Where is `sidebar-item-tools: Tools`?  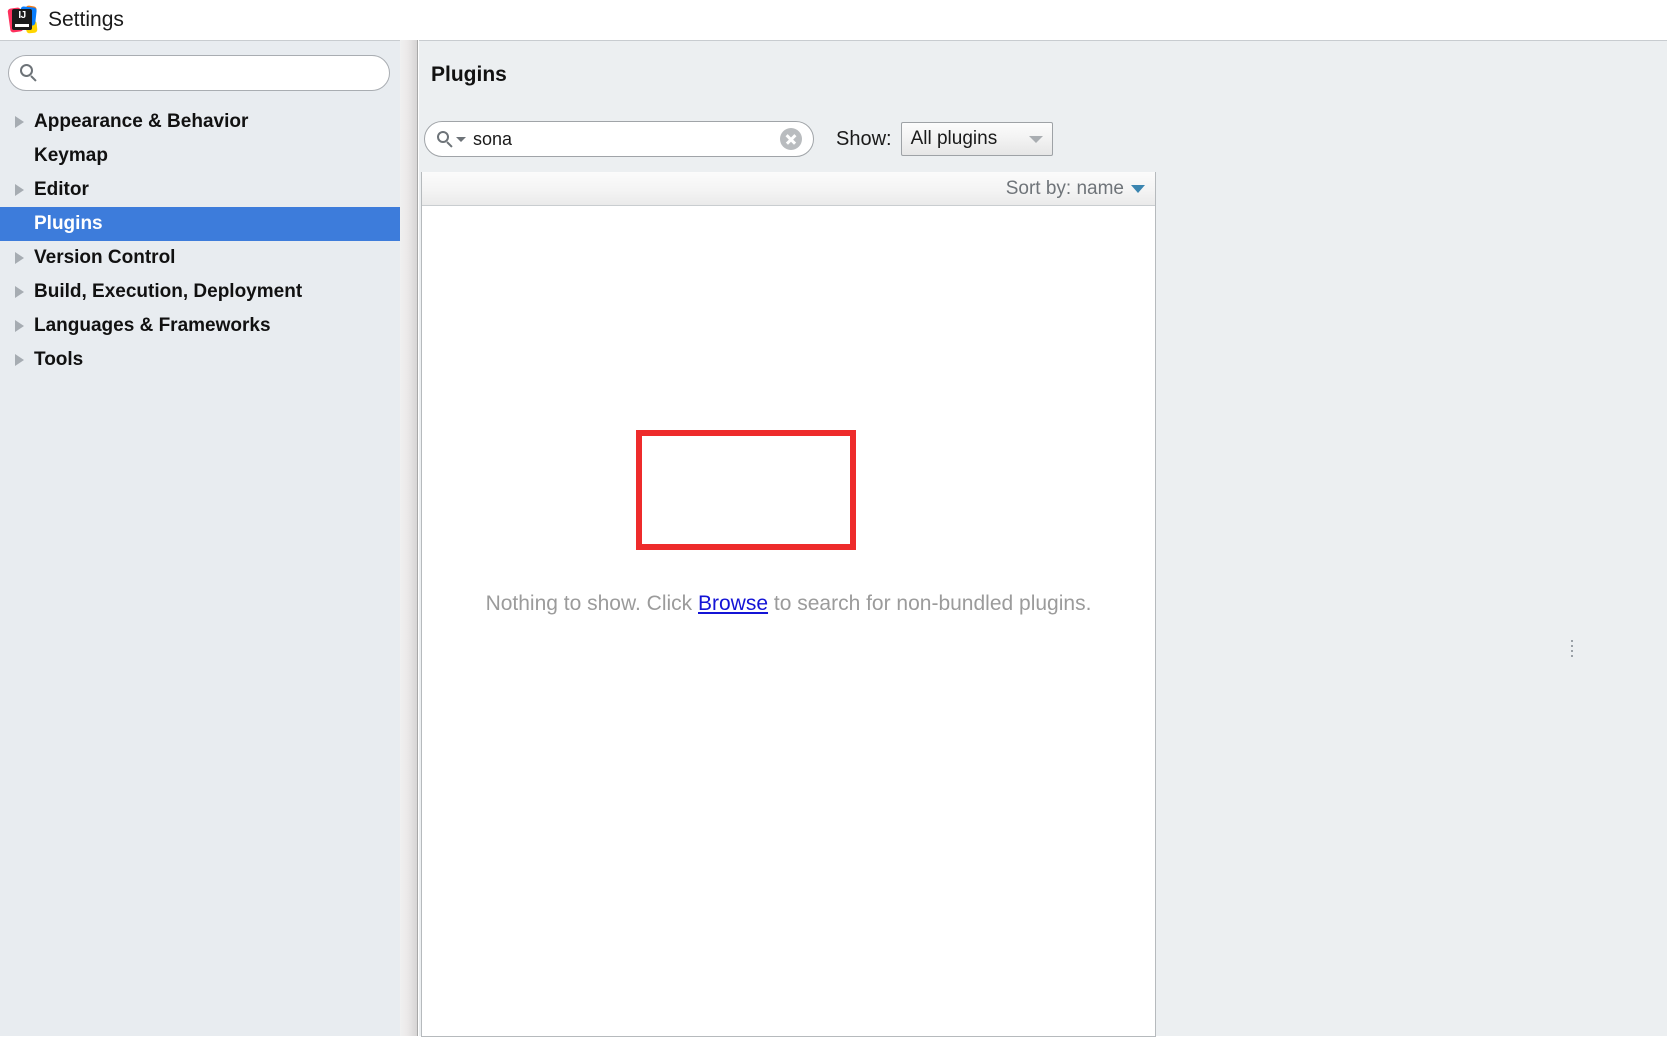 sidebar-item-tools: Tools is located at coordinates (200, 360).